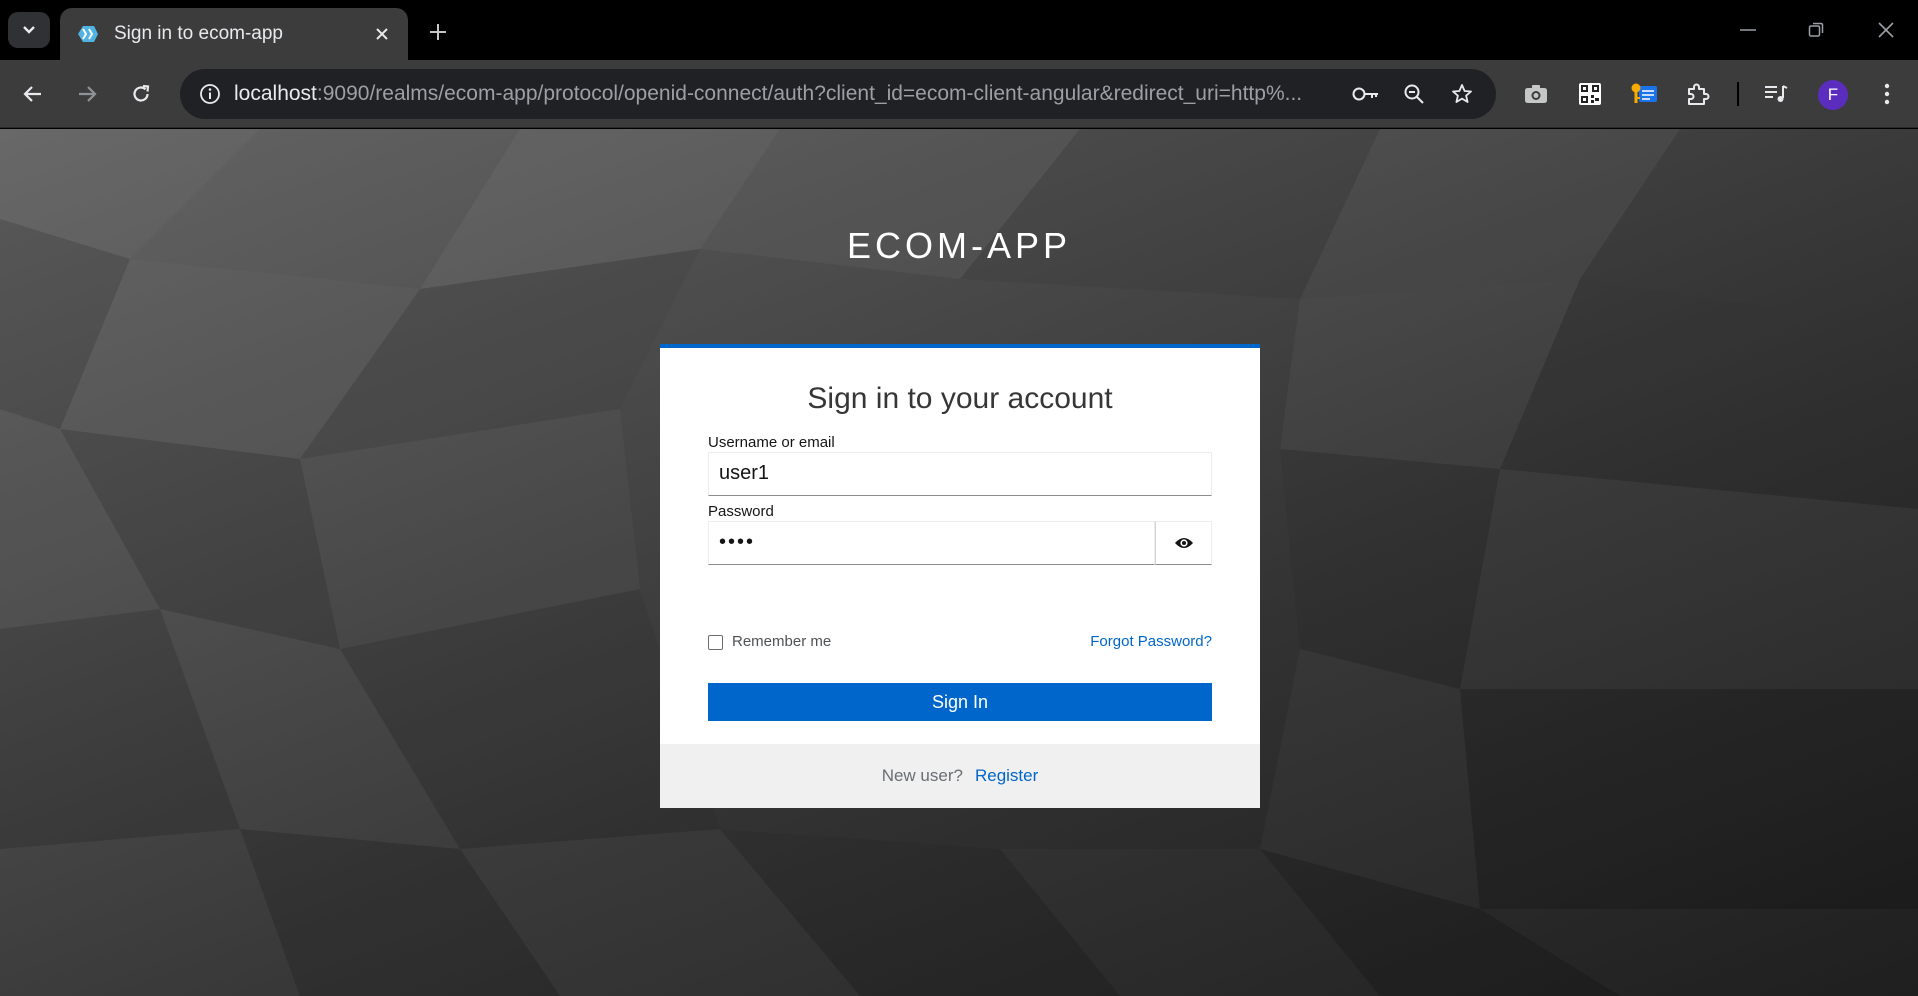  I want to click on site-info-button, so click(210, 94).